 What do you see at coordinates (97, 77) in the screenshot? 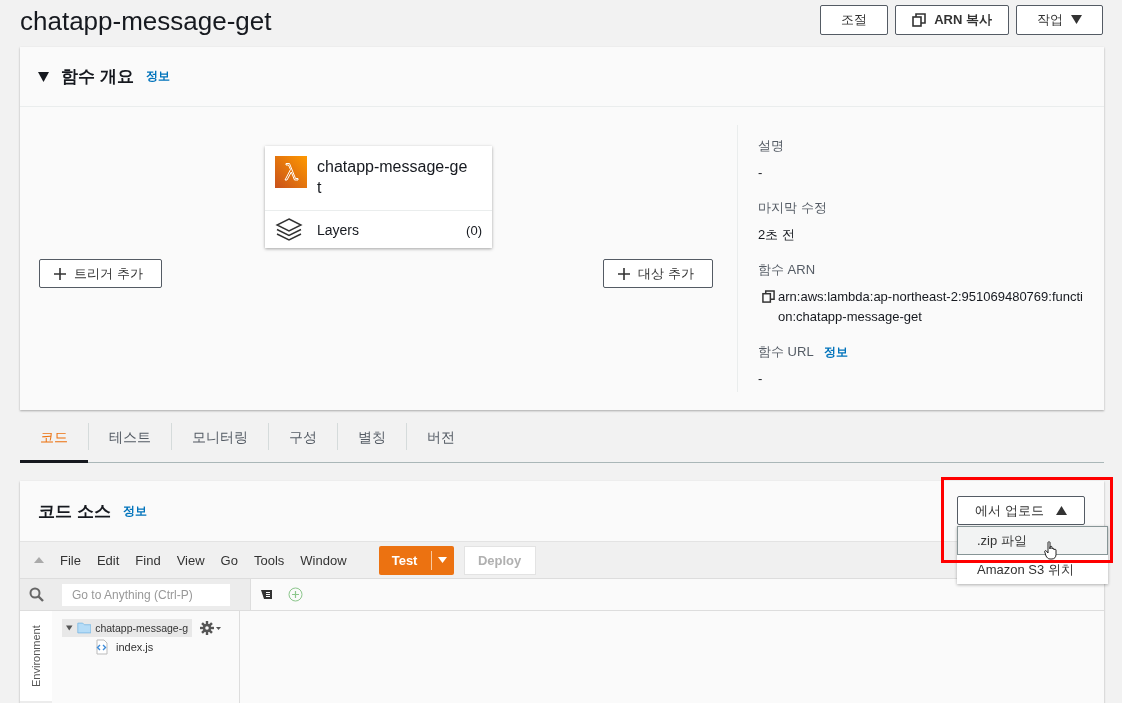
I see `section-title: 함수 개요` at bounding box center [97, 77].